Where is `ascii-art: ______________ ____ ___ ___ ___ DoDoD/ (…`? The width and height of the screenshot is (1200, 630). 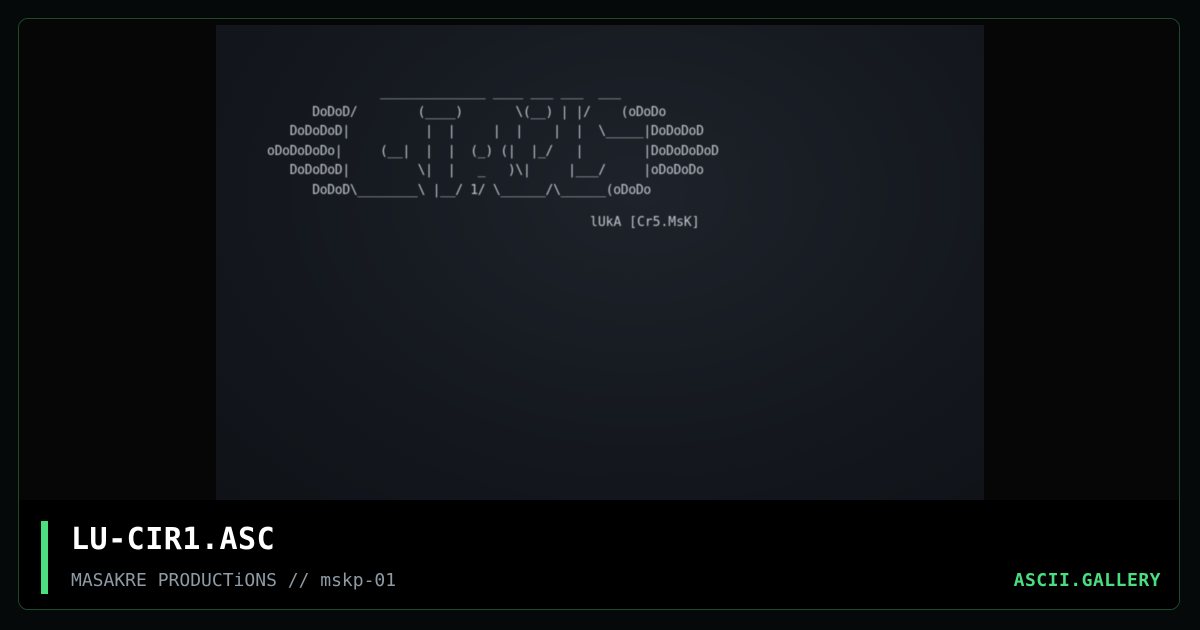 ascii-art: ______________ ____ ___ ___ ___ DoDoD/ (… is located at coordinates (493, 141).